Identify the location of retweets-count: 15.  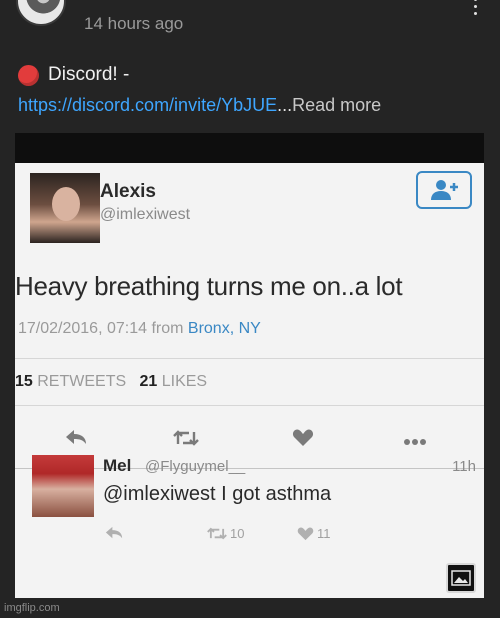
(24, 381).